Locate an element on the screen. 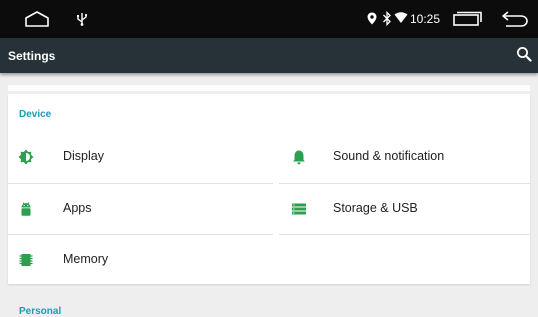 Image resolution: width=538 pixels, height=317 pixels. wifi-icon is located at coordinates (401, 17).